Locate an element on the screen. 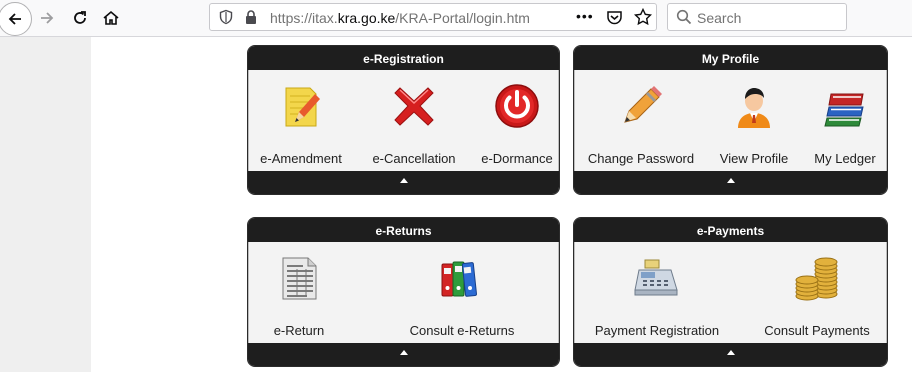 This screenshot has width=912, height=372. e-amendment-link: e-Amendment is located at coordinates (301, 120).